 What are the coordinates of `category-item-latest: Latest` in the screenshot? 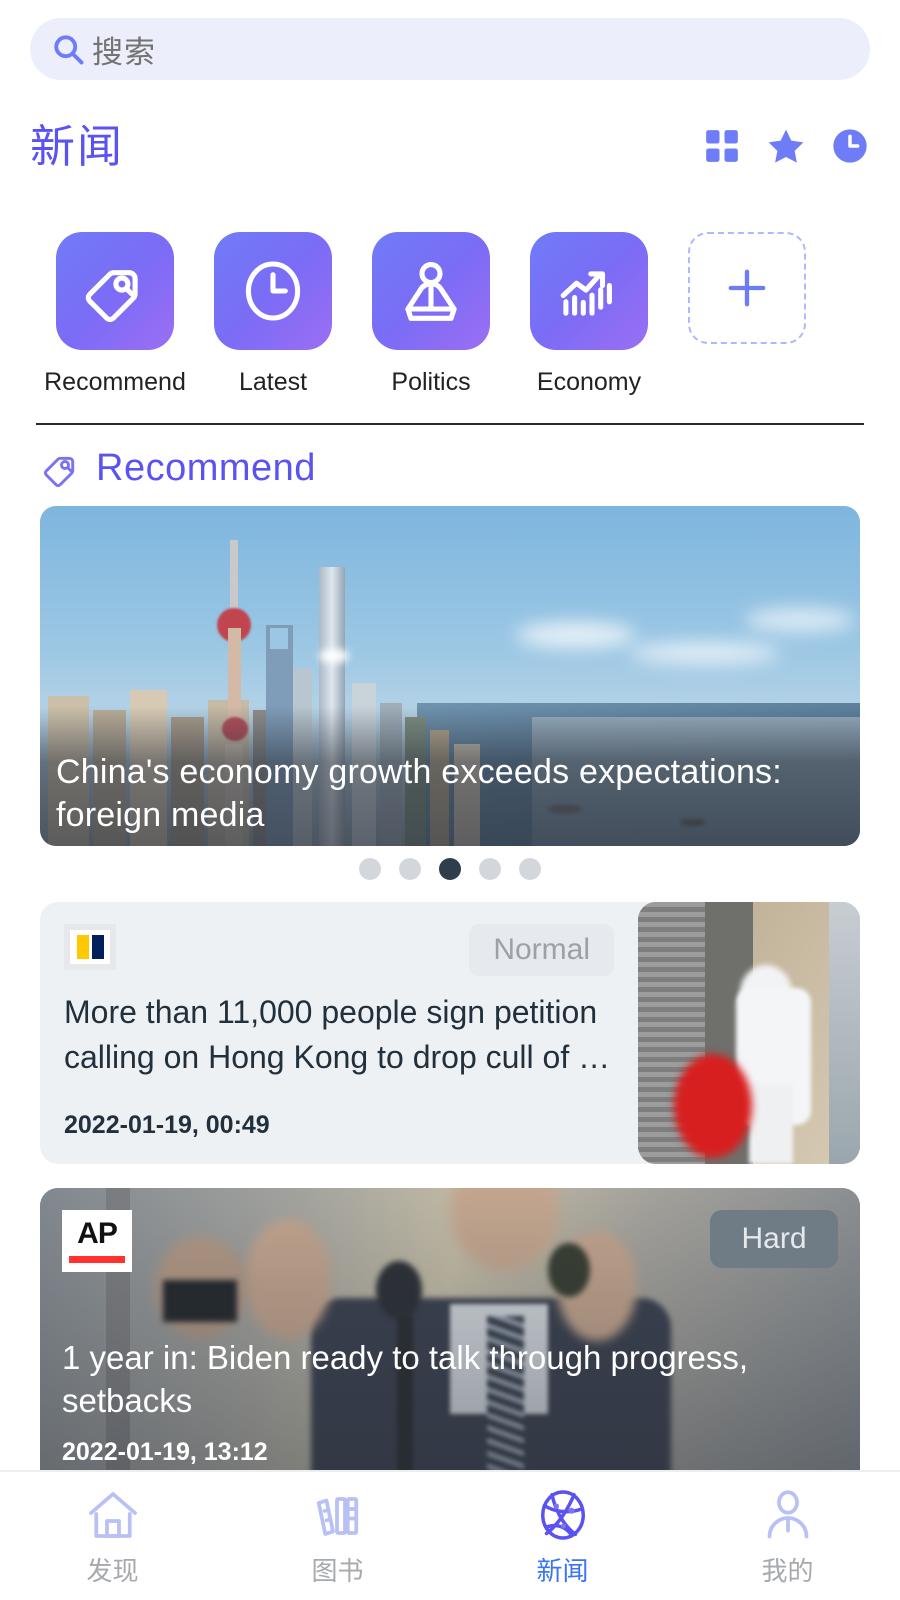 It's located at (273, 314).